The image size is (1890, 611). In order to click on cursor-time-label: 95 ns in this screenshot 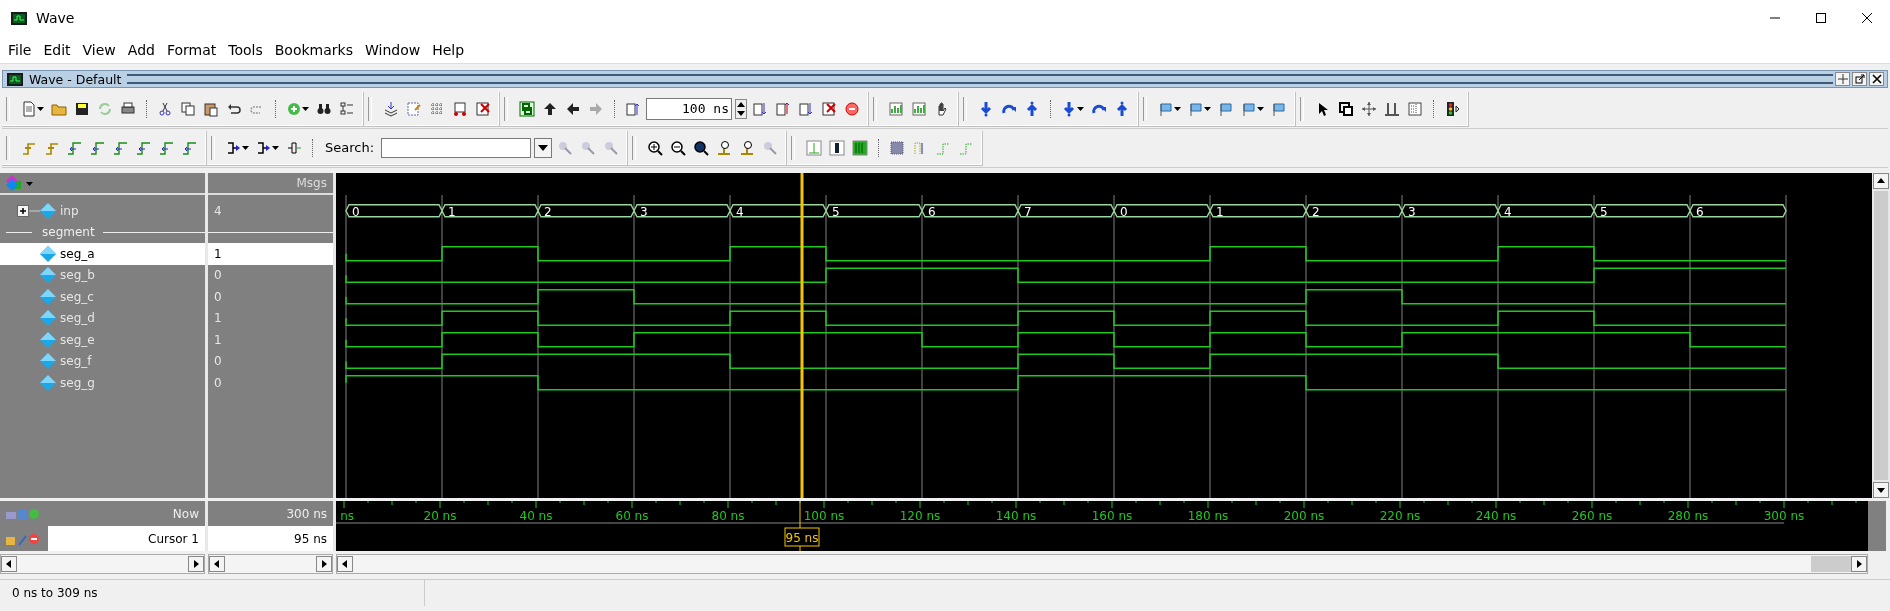, I will do `click(802, 537)`.